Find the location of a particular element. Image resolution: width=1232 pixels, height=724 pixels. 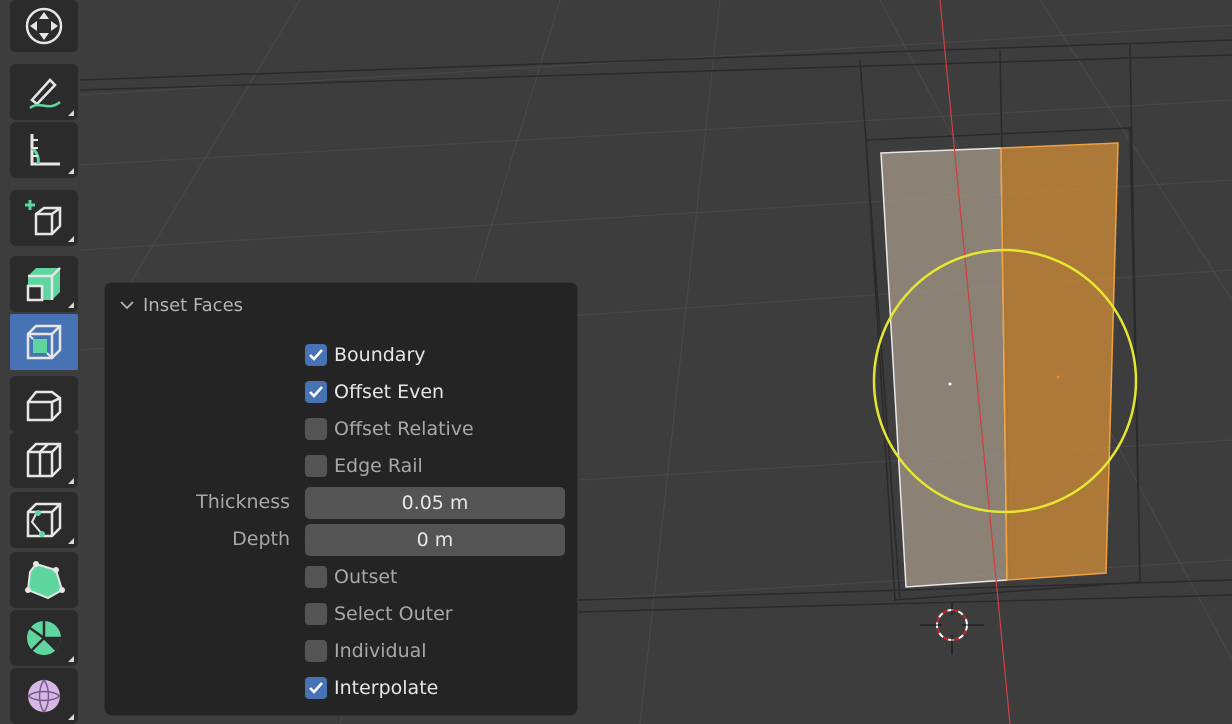

tool-smooth is located at coordinates (44, 696).